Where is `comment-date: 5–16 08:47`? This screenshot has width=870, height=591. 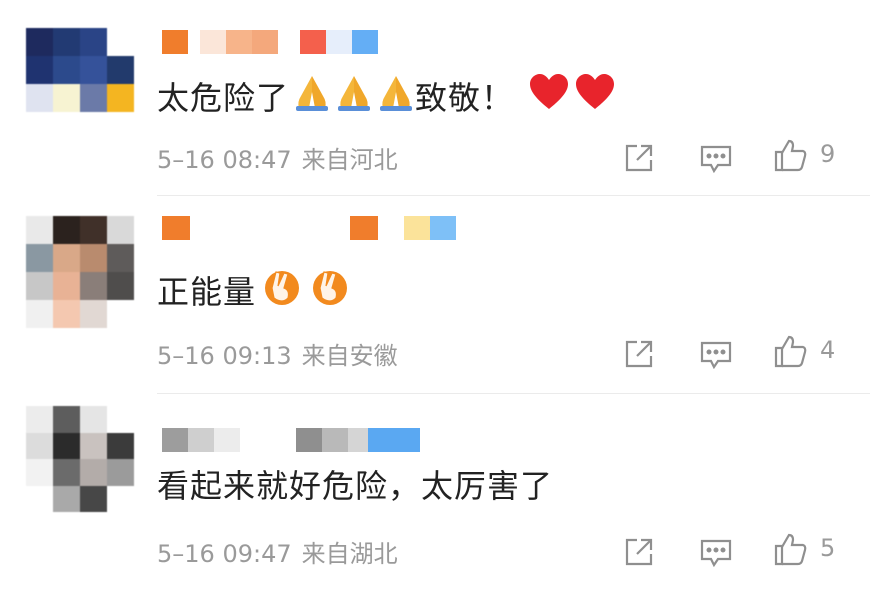 comment-date: 5–16 08:47 is located at coordinates (224, 160).